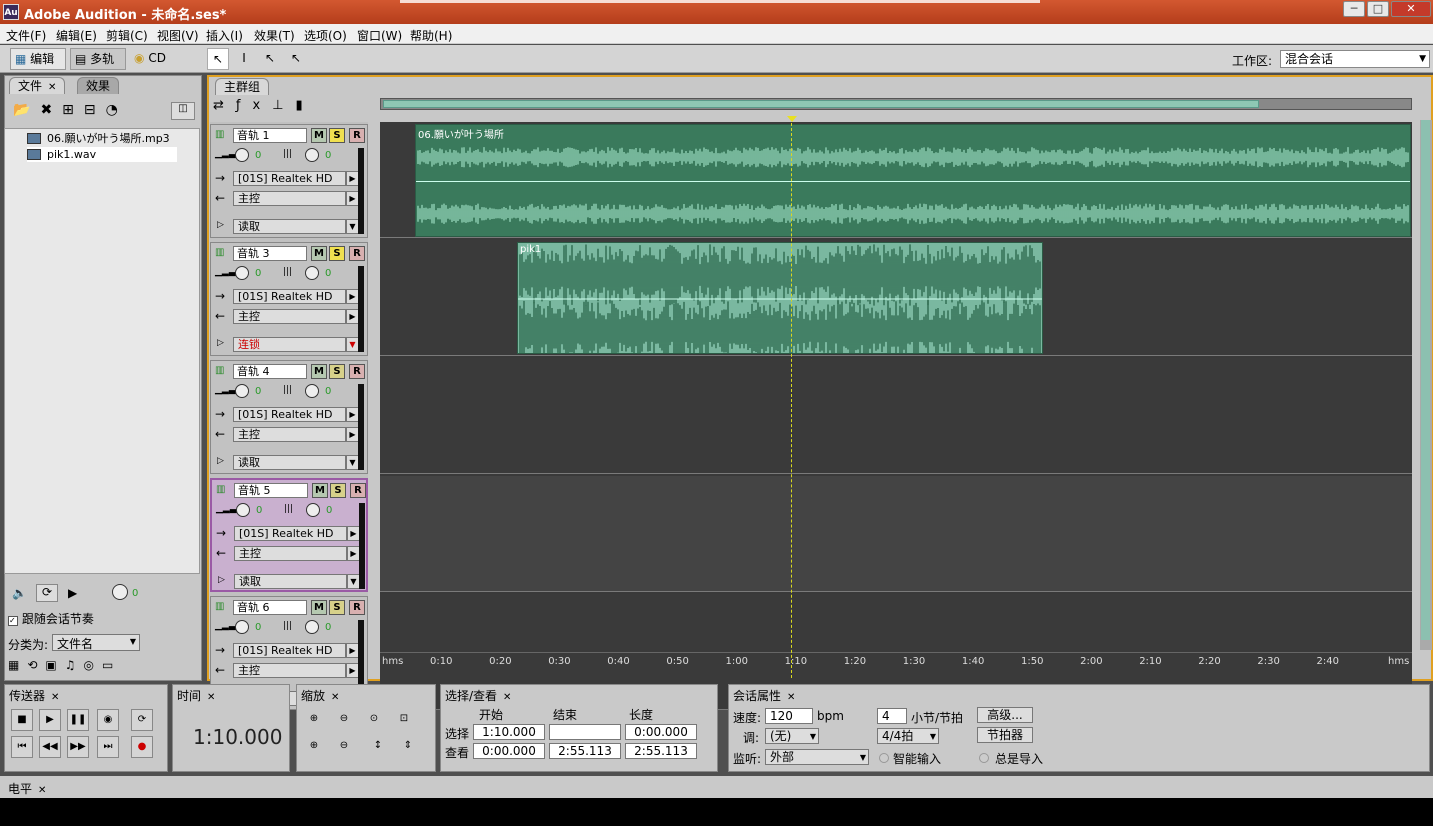 This screenshot has width=1433, height=826. Describe the element at coordinates (817, 757) in the screenshot. I see `monitor-select: 外部 ▼` at that location.